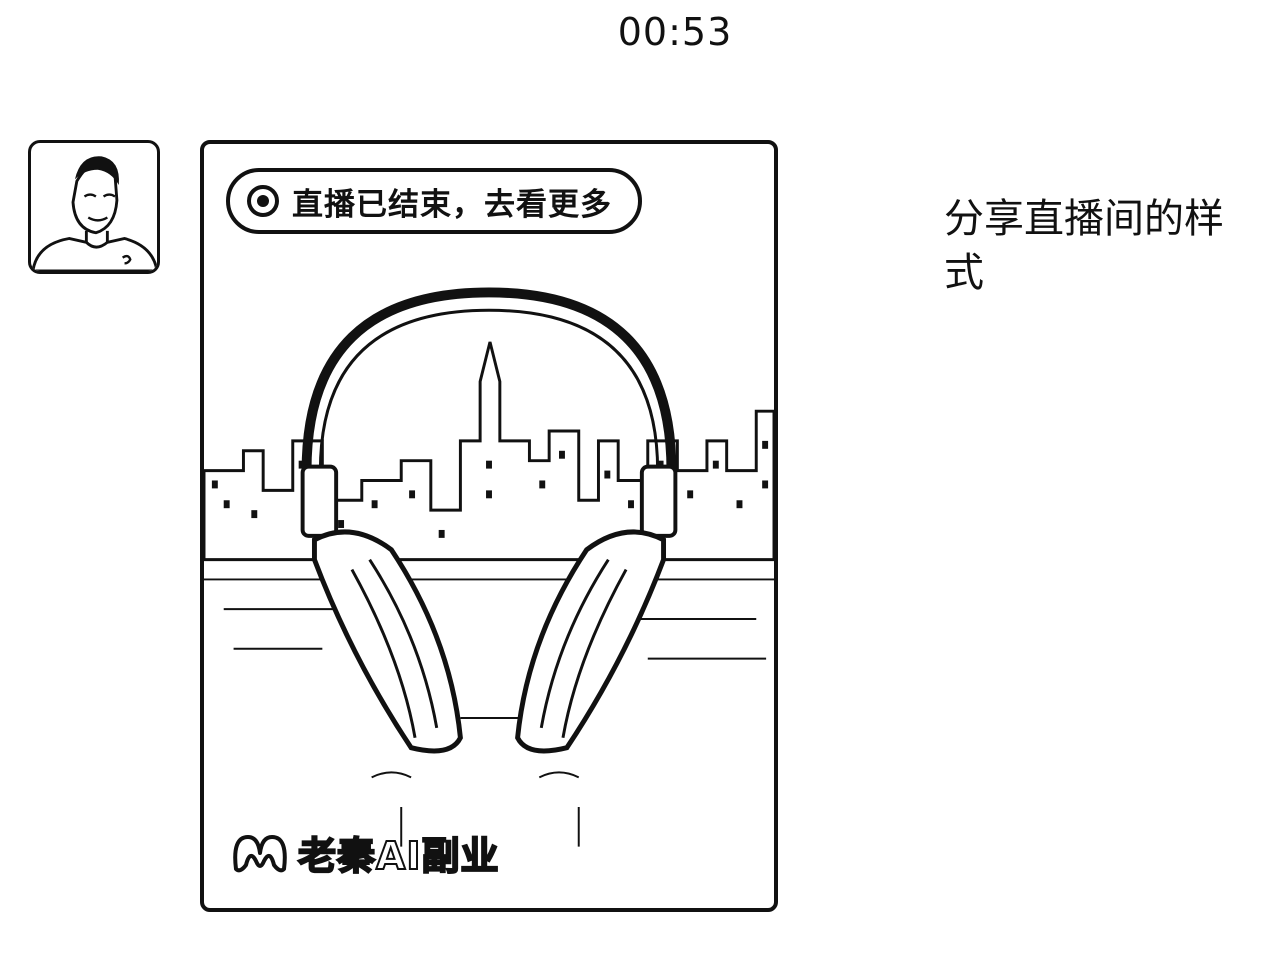 The height and width of the screenshot is (978, 1280). I want to click on sender-avatar, so click(94, 207).